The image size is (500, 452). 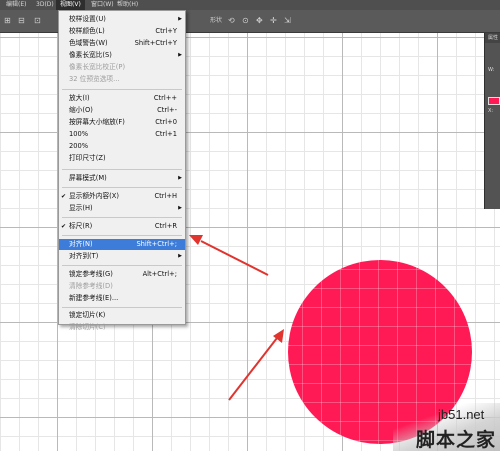 I want to click on menu-item-clear-guides: 清除参考线(D), so click(x=122, y=286).